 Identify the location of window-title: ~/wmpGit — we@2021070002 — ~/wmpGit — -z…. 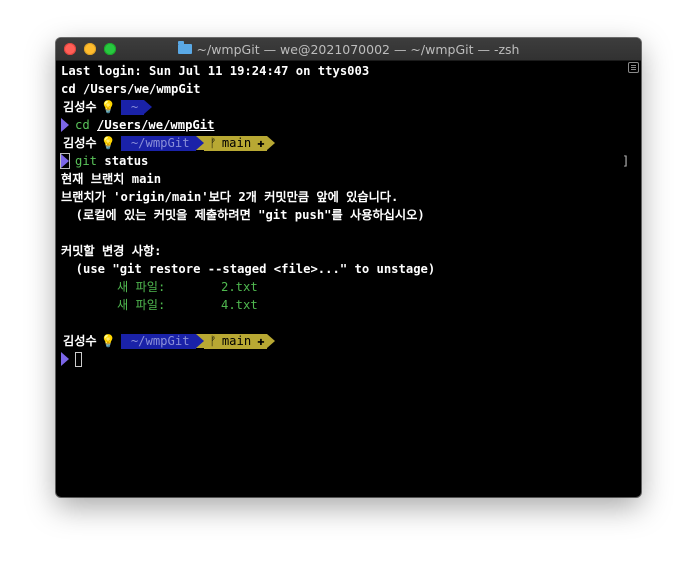
(348, 49).